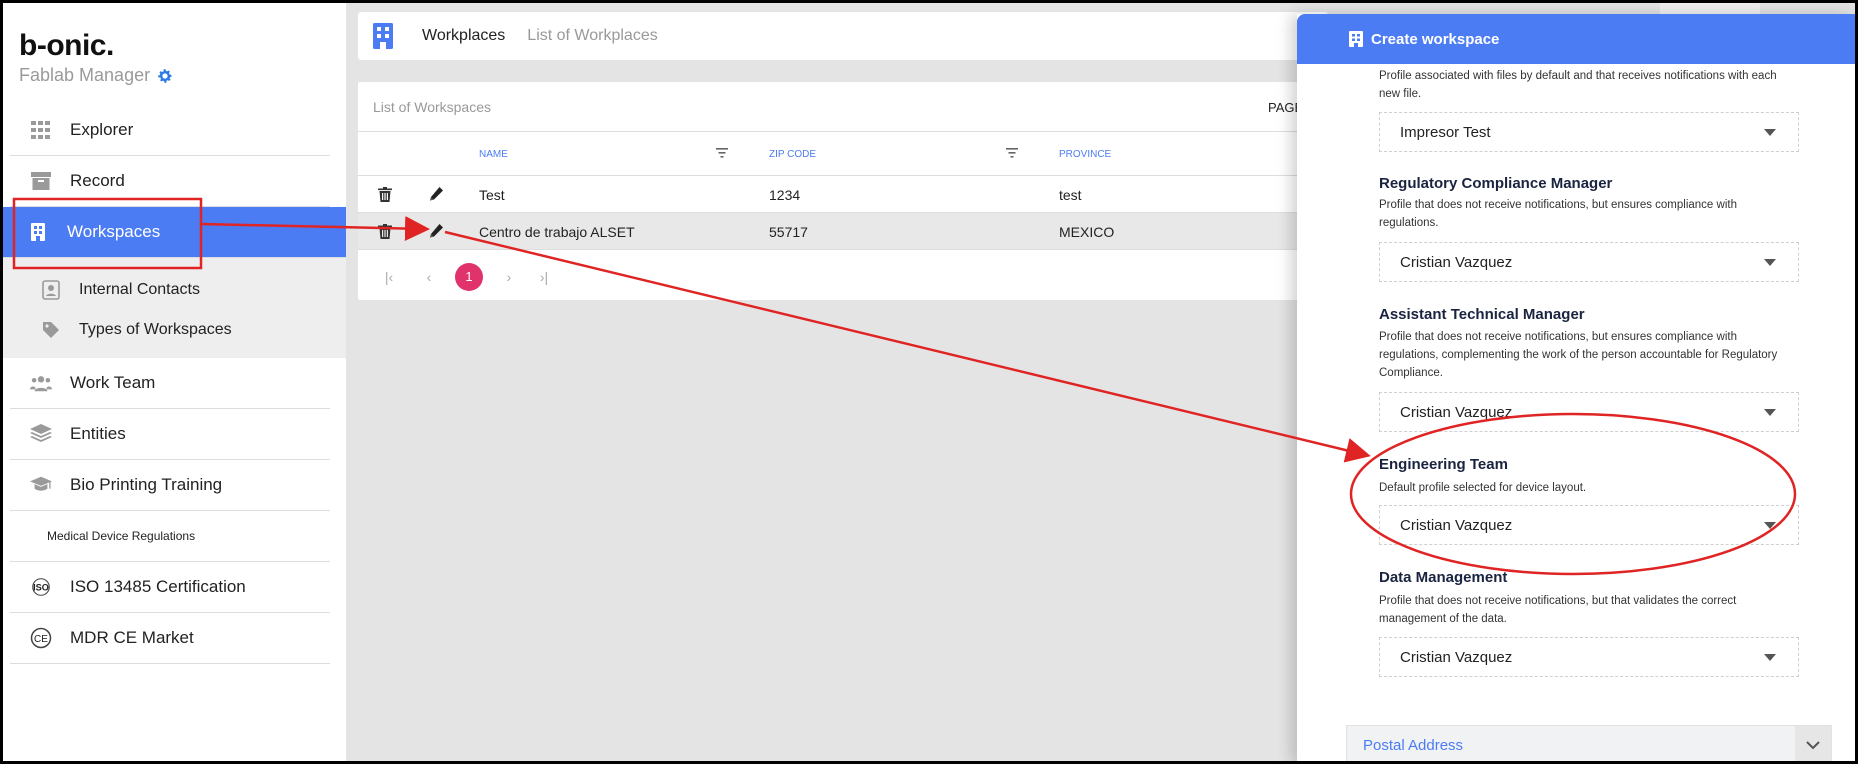  What do you see at coordinates (592, 36) in the screenshot?
I see `breadcrumb: List of Workplaces` at bounding box center [592, 36].